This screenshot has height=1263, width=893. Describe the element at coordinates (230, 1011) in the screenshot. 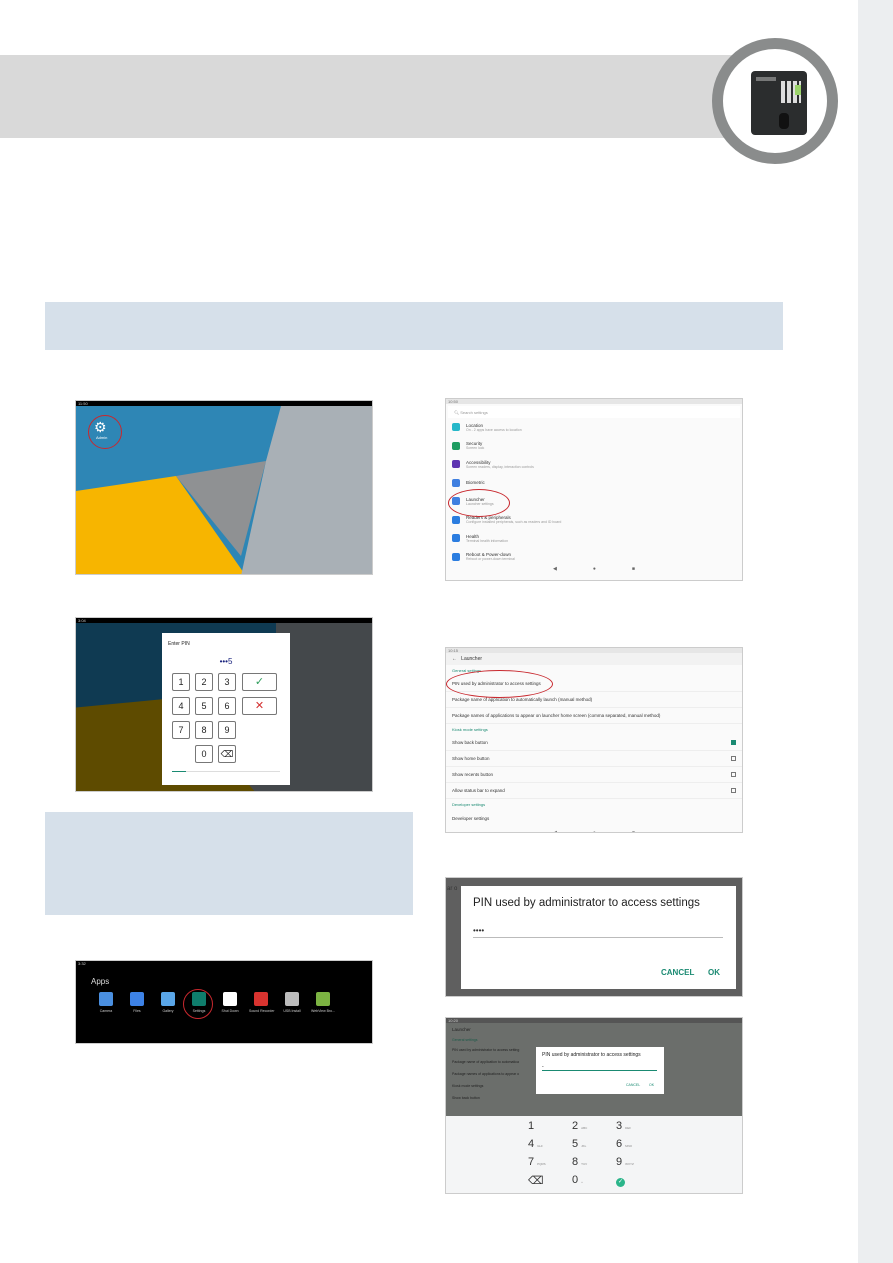

I see `app-label: Shut Down` at that location.